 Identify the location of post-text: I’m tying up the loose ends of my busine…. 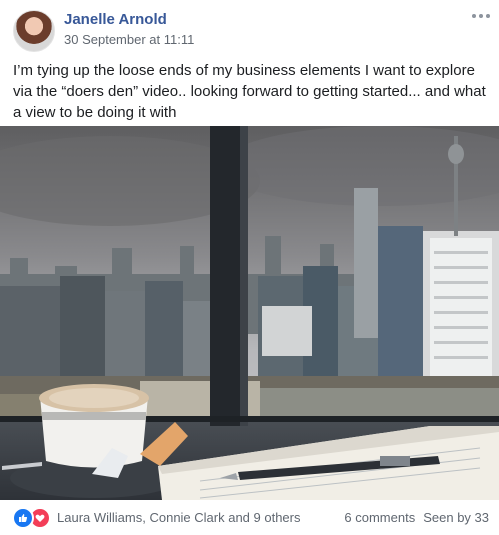
(249, 91).